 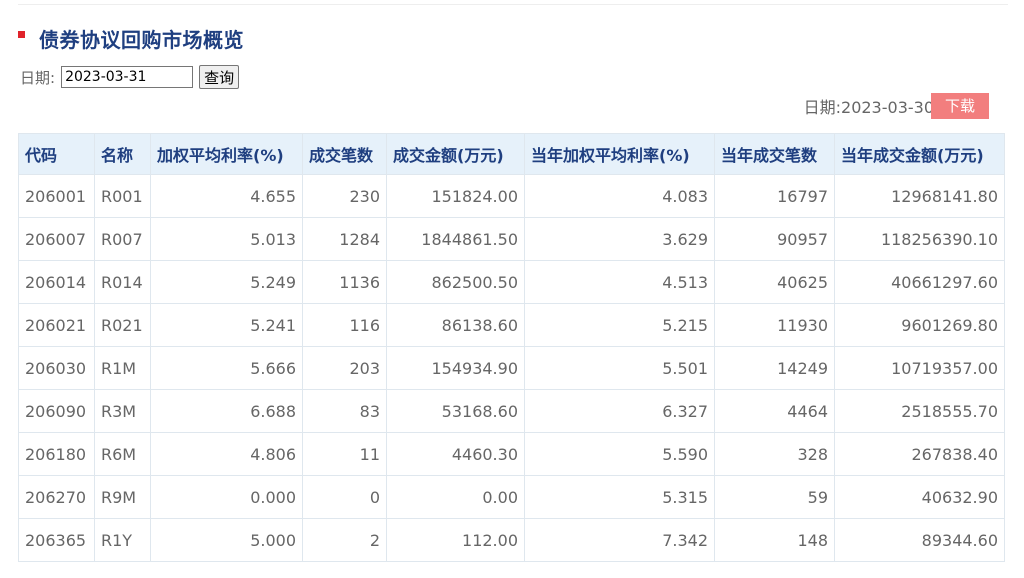 What do you see at coordinates (455, 368) in the screenshot?
I see `cell-trade-amount: 154934.90` at bounding box center [455, 368].